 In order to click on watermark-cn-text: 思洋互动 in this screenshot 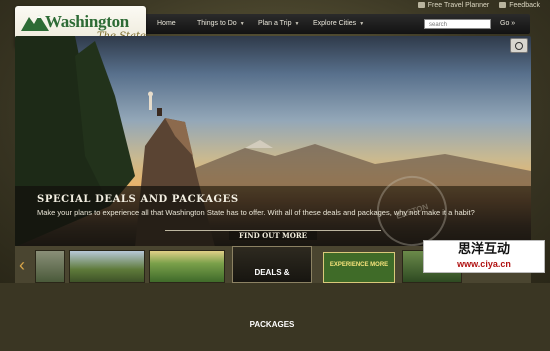, I will do `click(483, 249)`.